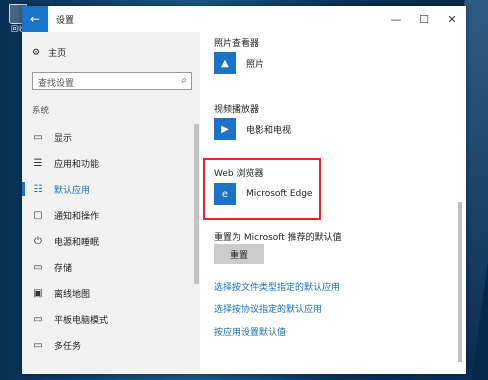 The height and width of the screenshot is (380, 488). I want to click on edge-icon: e, so click(225, 194).